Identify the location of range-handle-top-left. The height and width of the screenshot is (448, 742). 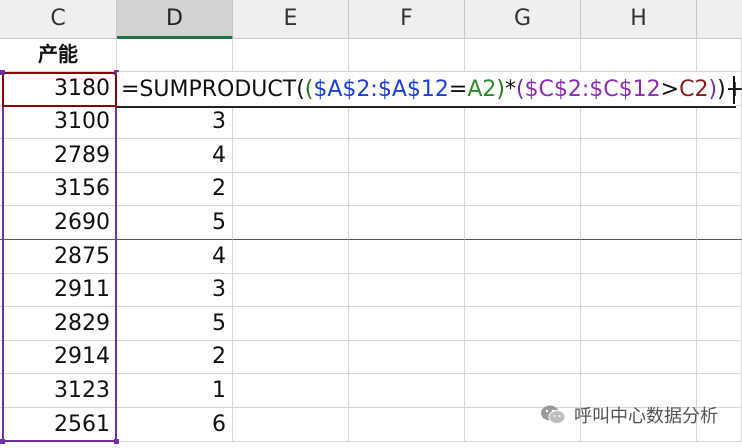
(2, 72).